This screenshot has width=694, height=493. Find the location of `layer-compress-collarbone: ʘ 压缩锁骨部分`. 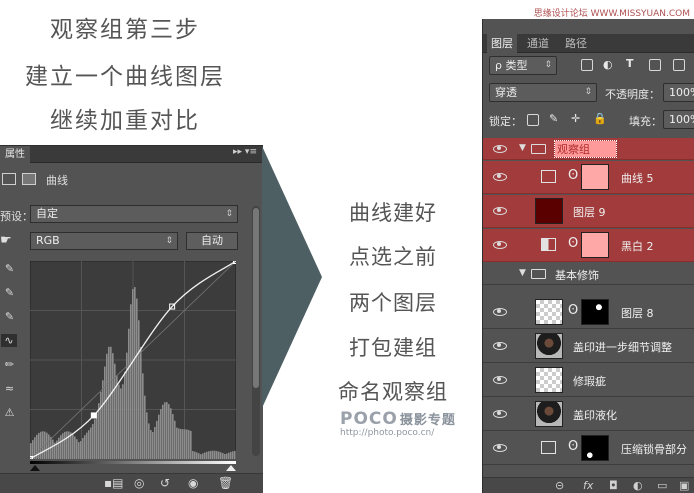

layer-compress-collarbone: ʘ 压缩锁骨部分 is located at coordinates (588, 448).